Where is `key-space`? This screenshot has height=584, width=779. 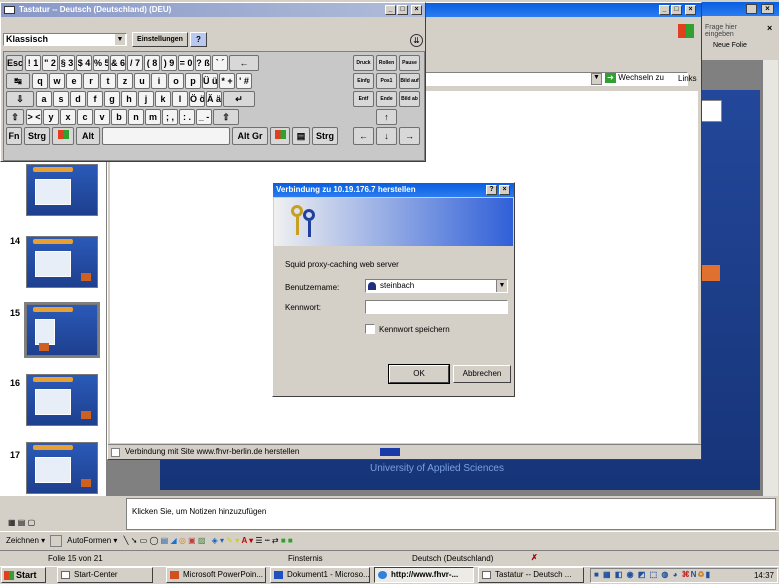
key-space is located at coordinates (166, 136).